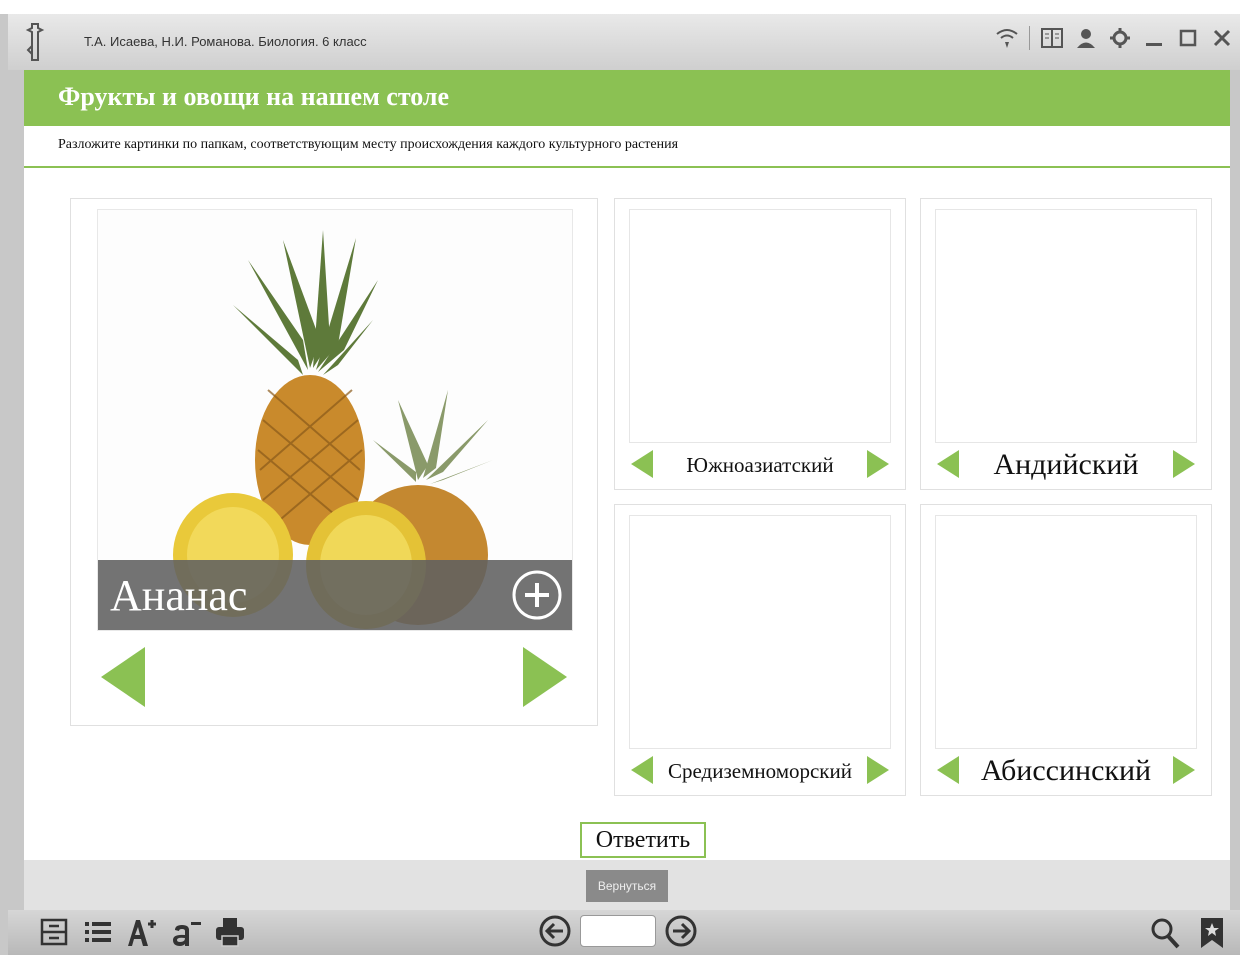 Image resolution: width=1240 pixels, height=955 pixels. What do you see at coordinates (1007, 38) in the screenshot?
I see `wifi-icon` at bounding box center [1007, 38].